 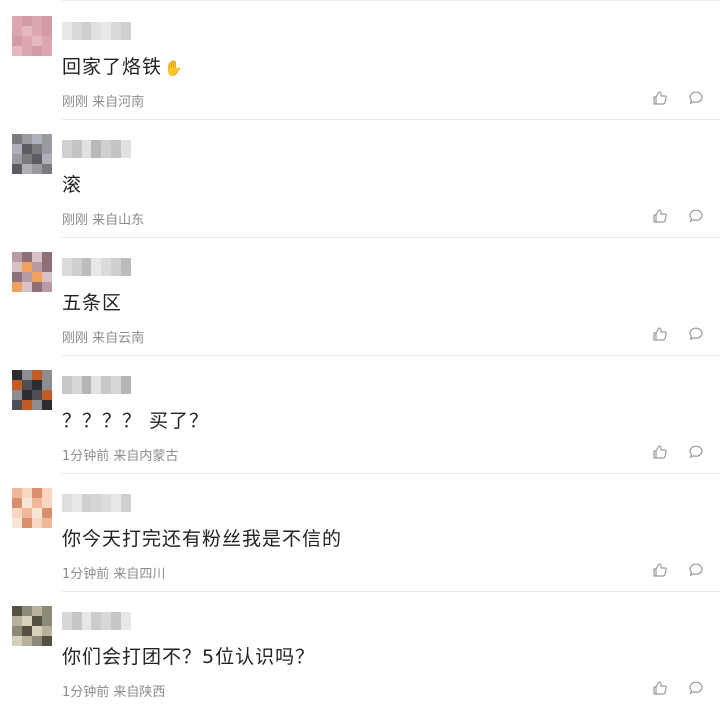 What do you see at coordinates (103, 338) in the screenshot?
I see `comment-meta: 刚刚 来自云南` at bounding box center [103, 338].